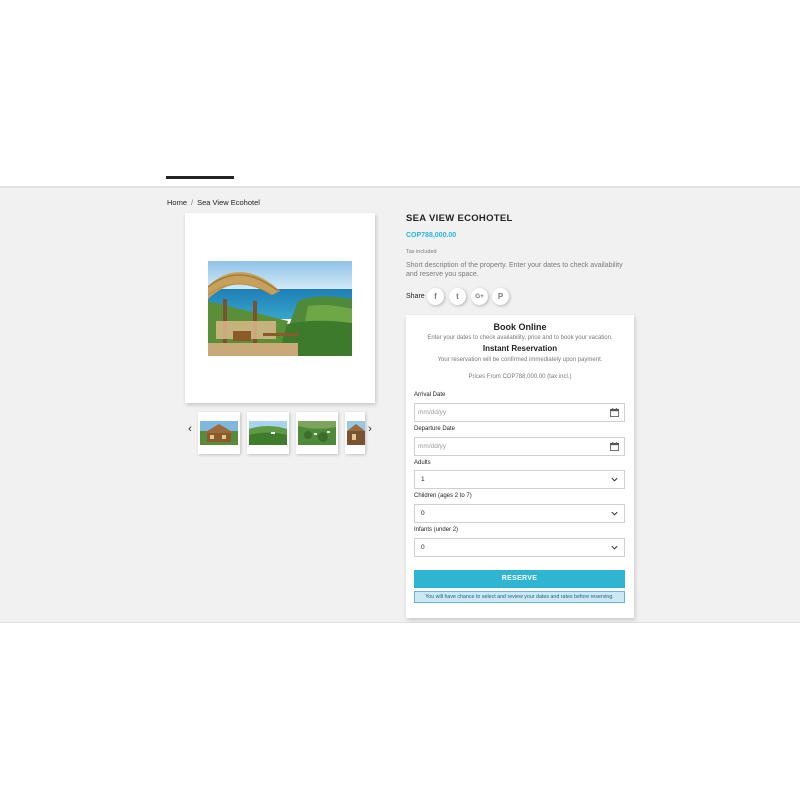 The image size is (800, 800). What do you see at coordinates (519, 446) in the screenshot?
I see `departure-date-input: mm/dd/yy` at bounding box center [519, 446].